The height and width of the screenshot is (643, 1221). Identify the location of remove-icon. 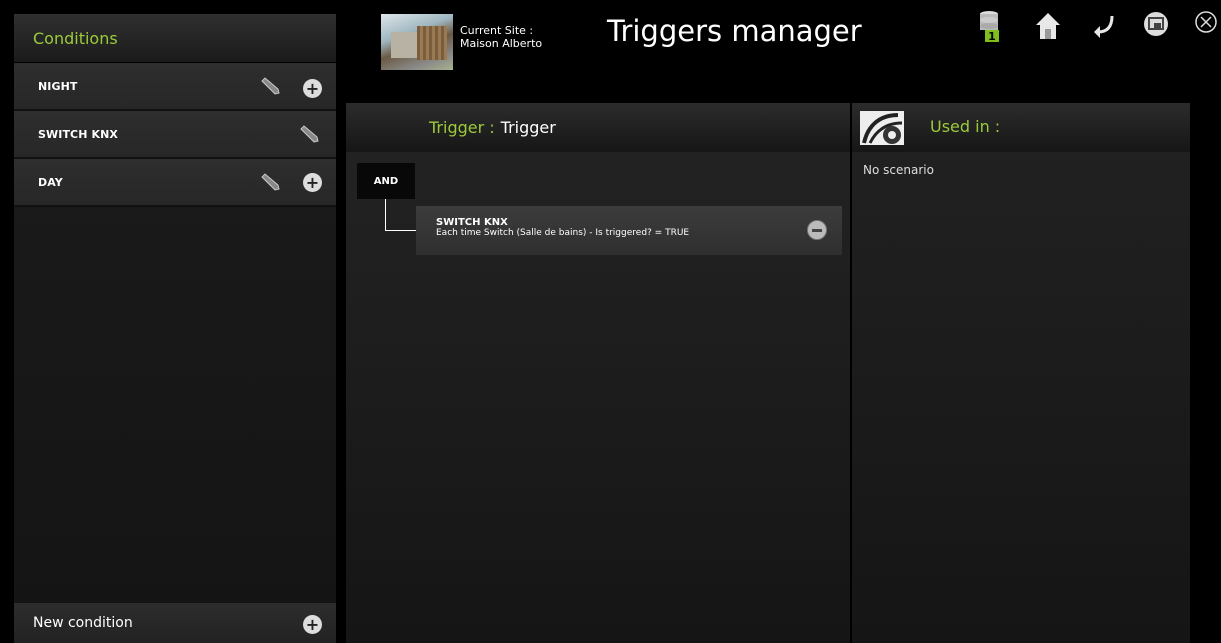
(817, 230).